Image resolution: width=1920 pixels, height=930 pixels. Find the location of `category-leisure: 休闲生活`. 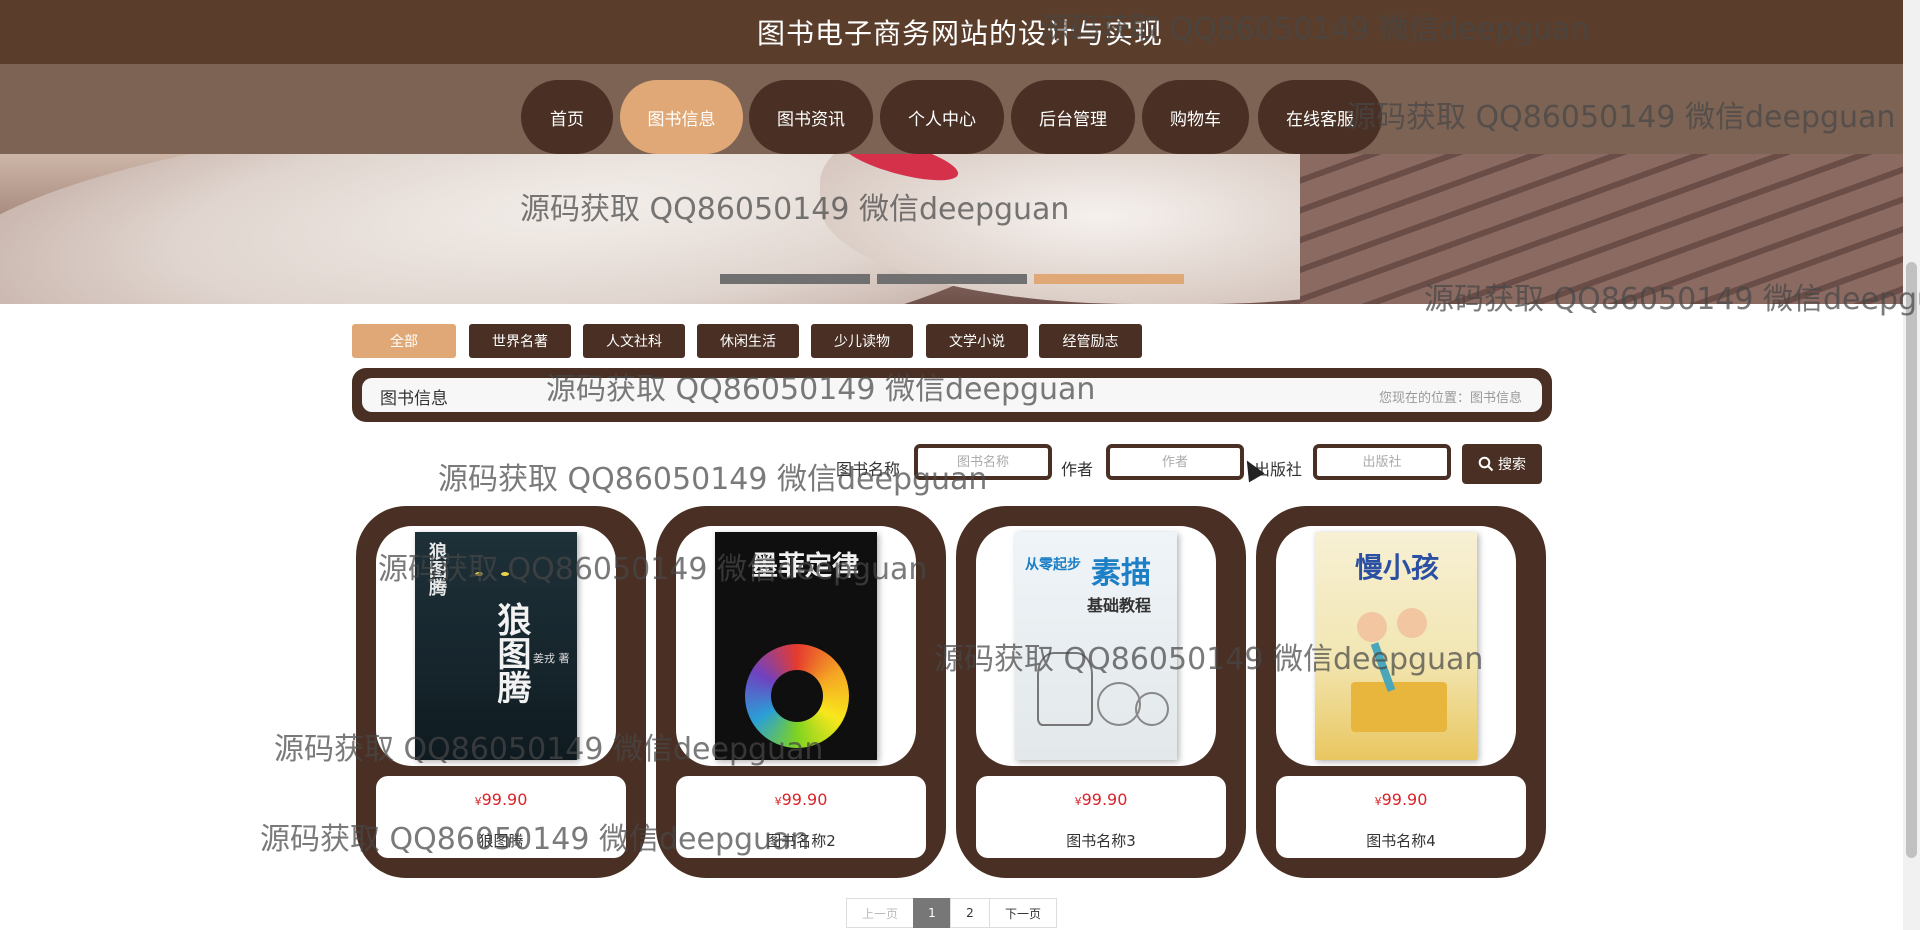

category-leisure: 休闲生活 is located at coordinates (748, 341).